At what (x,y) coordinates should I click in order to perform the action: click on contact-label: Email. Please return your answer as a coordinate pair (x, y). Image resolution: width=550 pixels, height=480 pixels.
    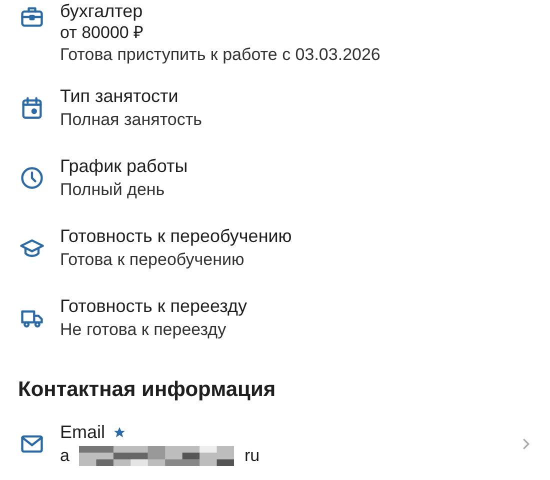
    Looking at the image, I should click on (83, 432).